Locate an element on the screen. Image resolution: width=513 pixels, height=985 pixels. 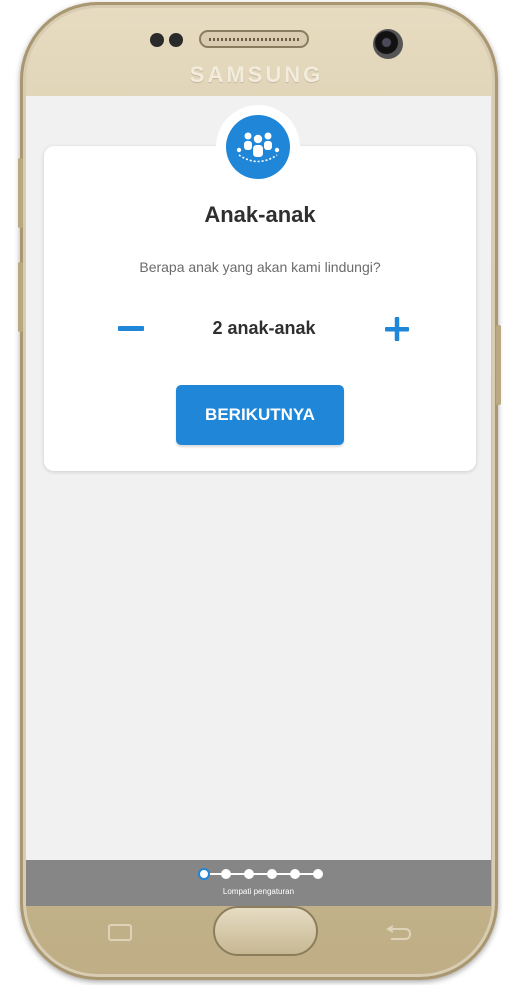
recent-apps-icon is located at coordinates (120, 932).